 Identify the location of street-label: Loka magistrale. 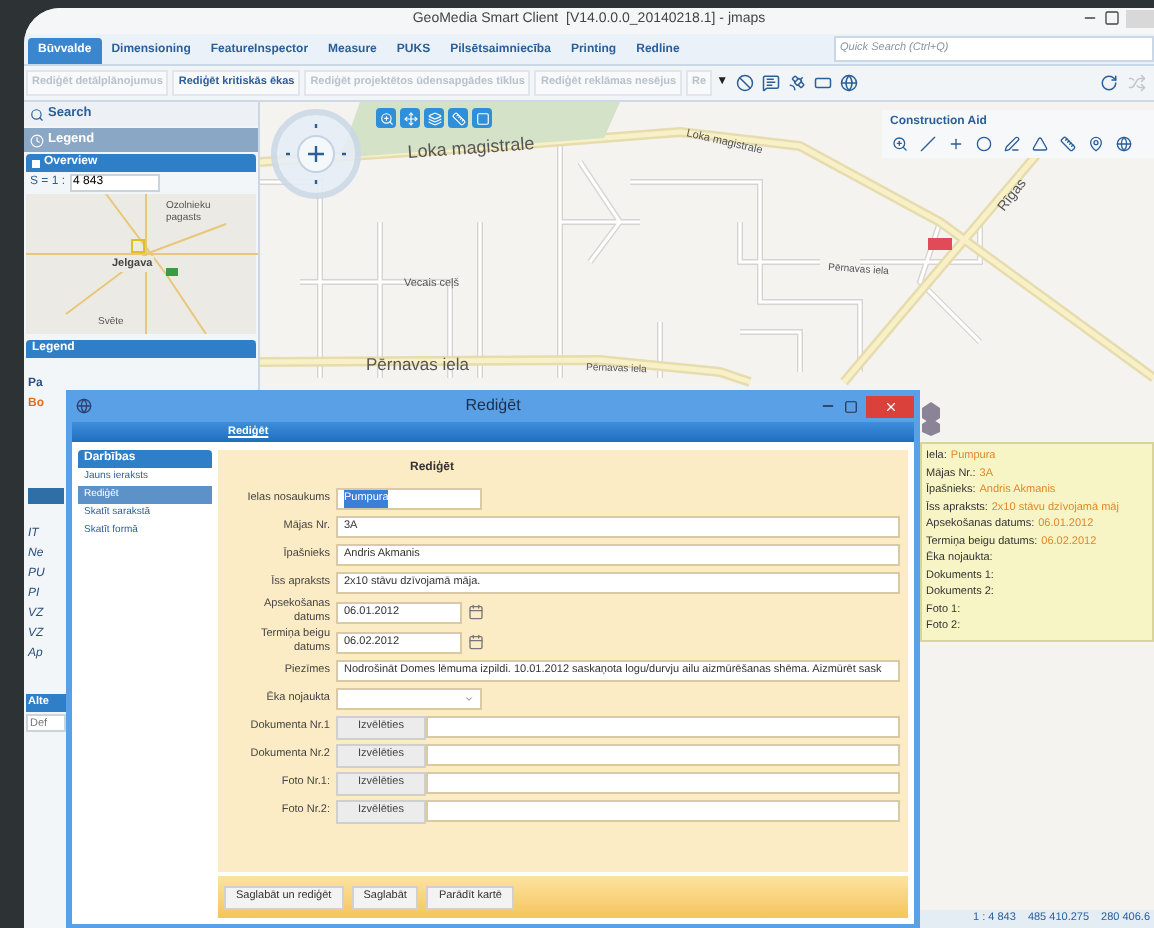
(471, 147).